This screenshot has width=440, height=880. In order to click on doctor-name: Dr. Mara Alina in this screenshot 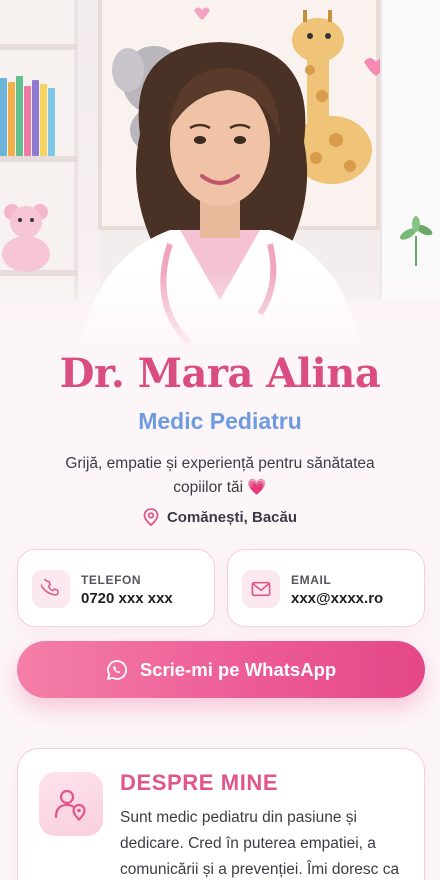, I will do `click(220, 373)`.